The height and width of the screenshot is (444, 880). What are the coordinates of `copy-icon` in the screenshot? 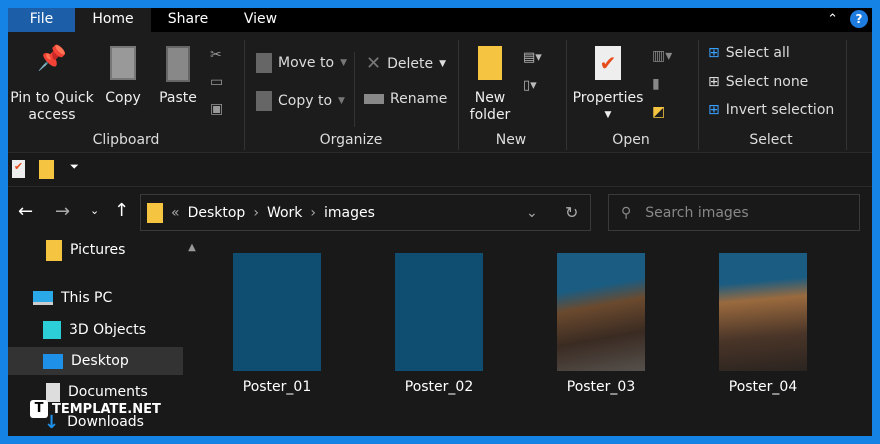 It's located at (123, 63).